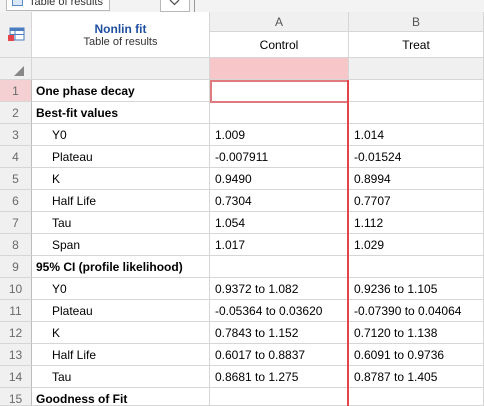  Describe the element at coordinates (16, 267) in the screenshot. I see `row-number: 9` at that location.